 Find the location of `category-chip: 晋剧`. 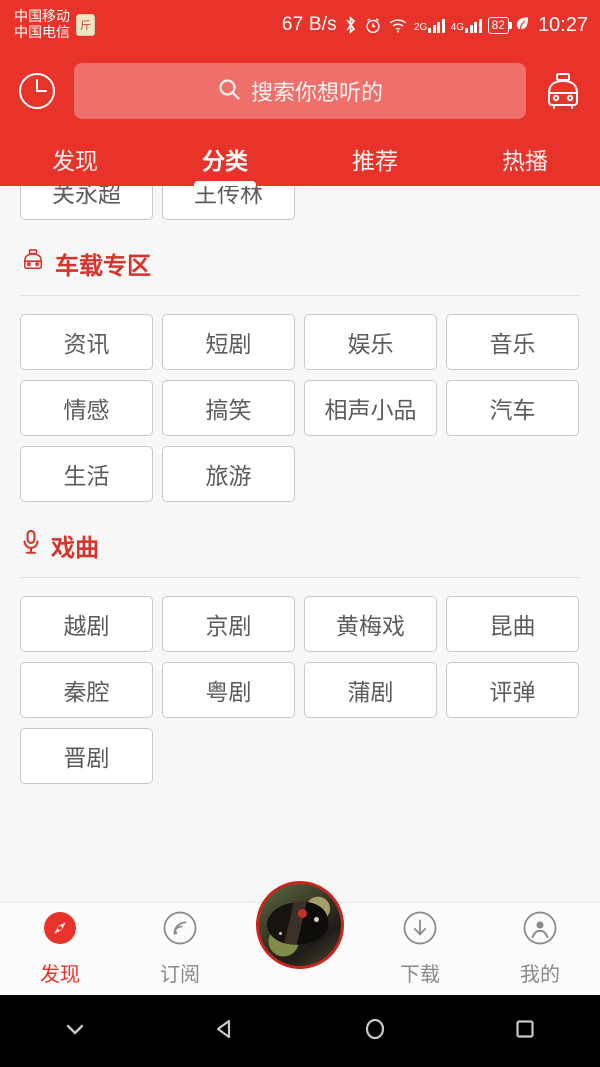

category-chip: 晋剧 is located at coordinates (86, 756).